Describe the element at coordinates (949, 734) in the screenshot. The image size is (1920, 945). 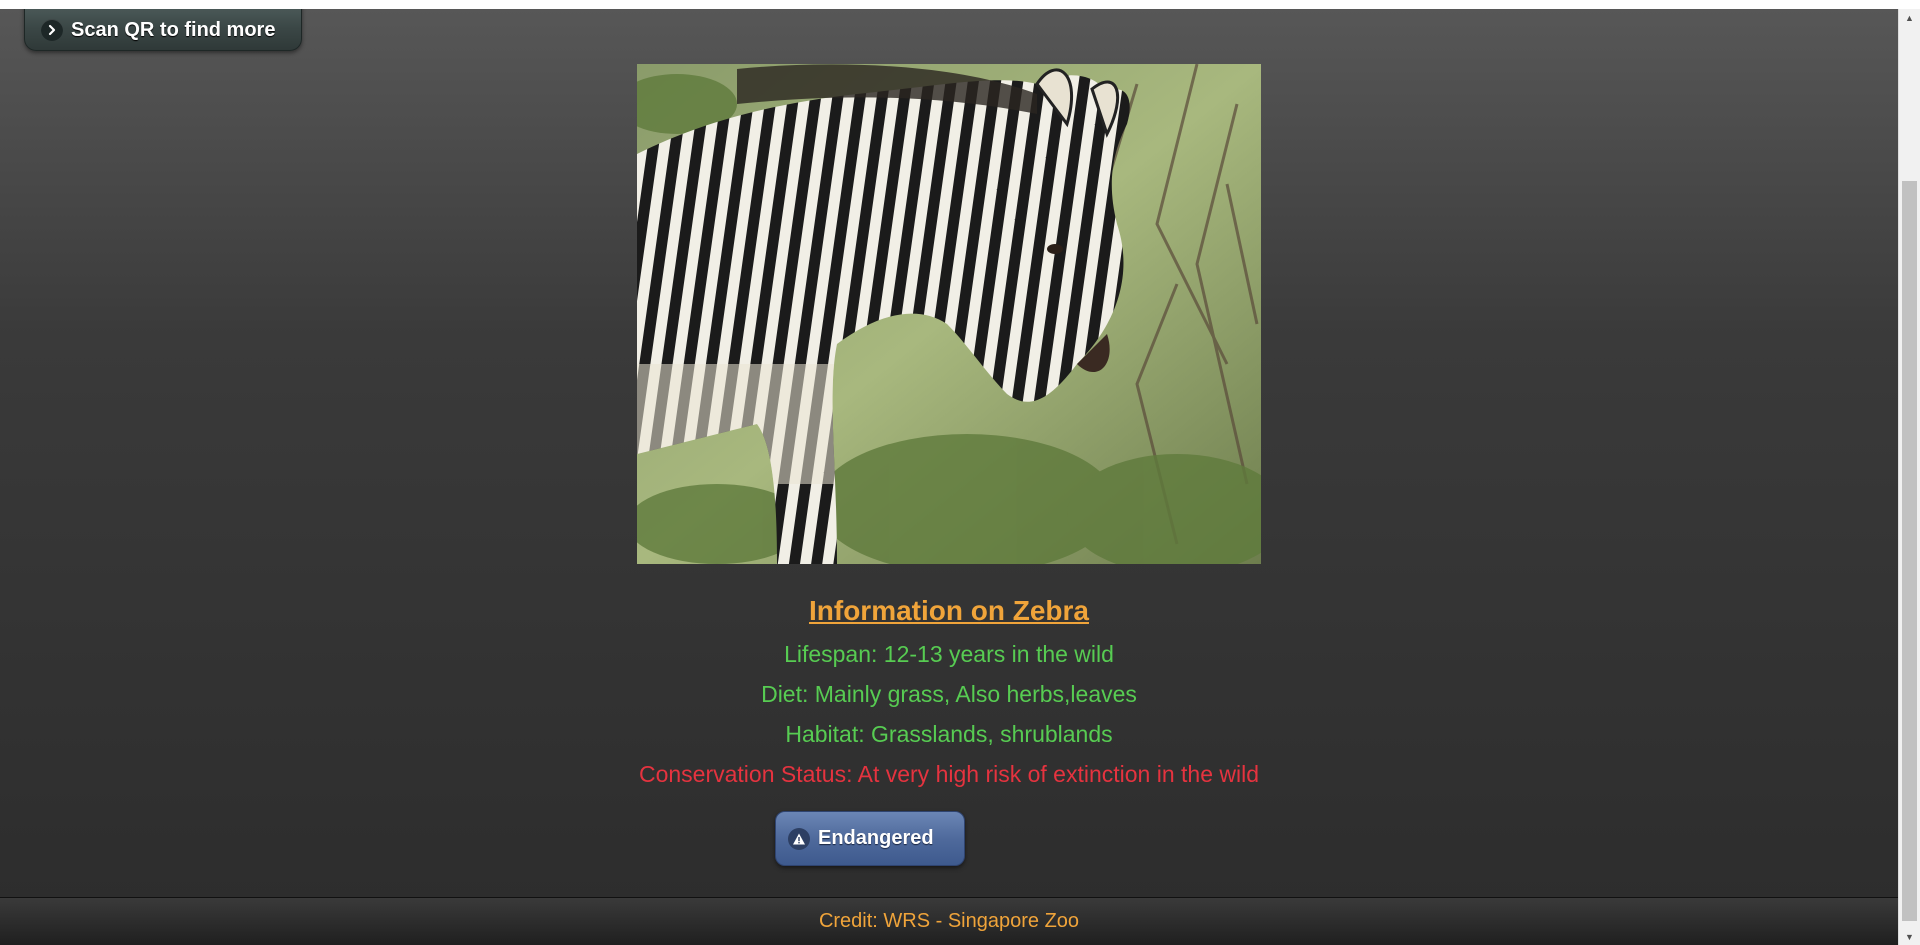
I see `habitat-text: Habitat: Grasslands, shrublands` at that location.